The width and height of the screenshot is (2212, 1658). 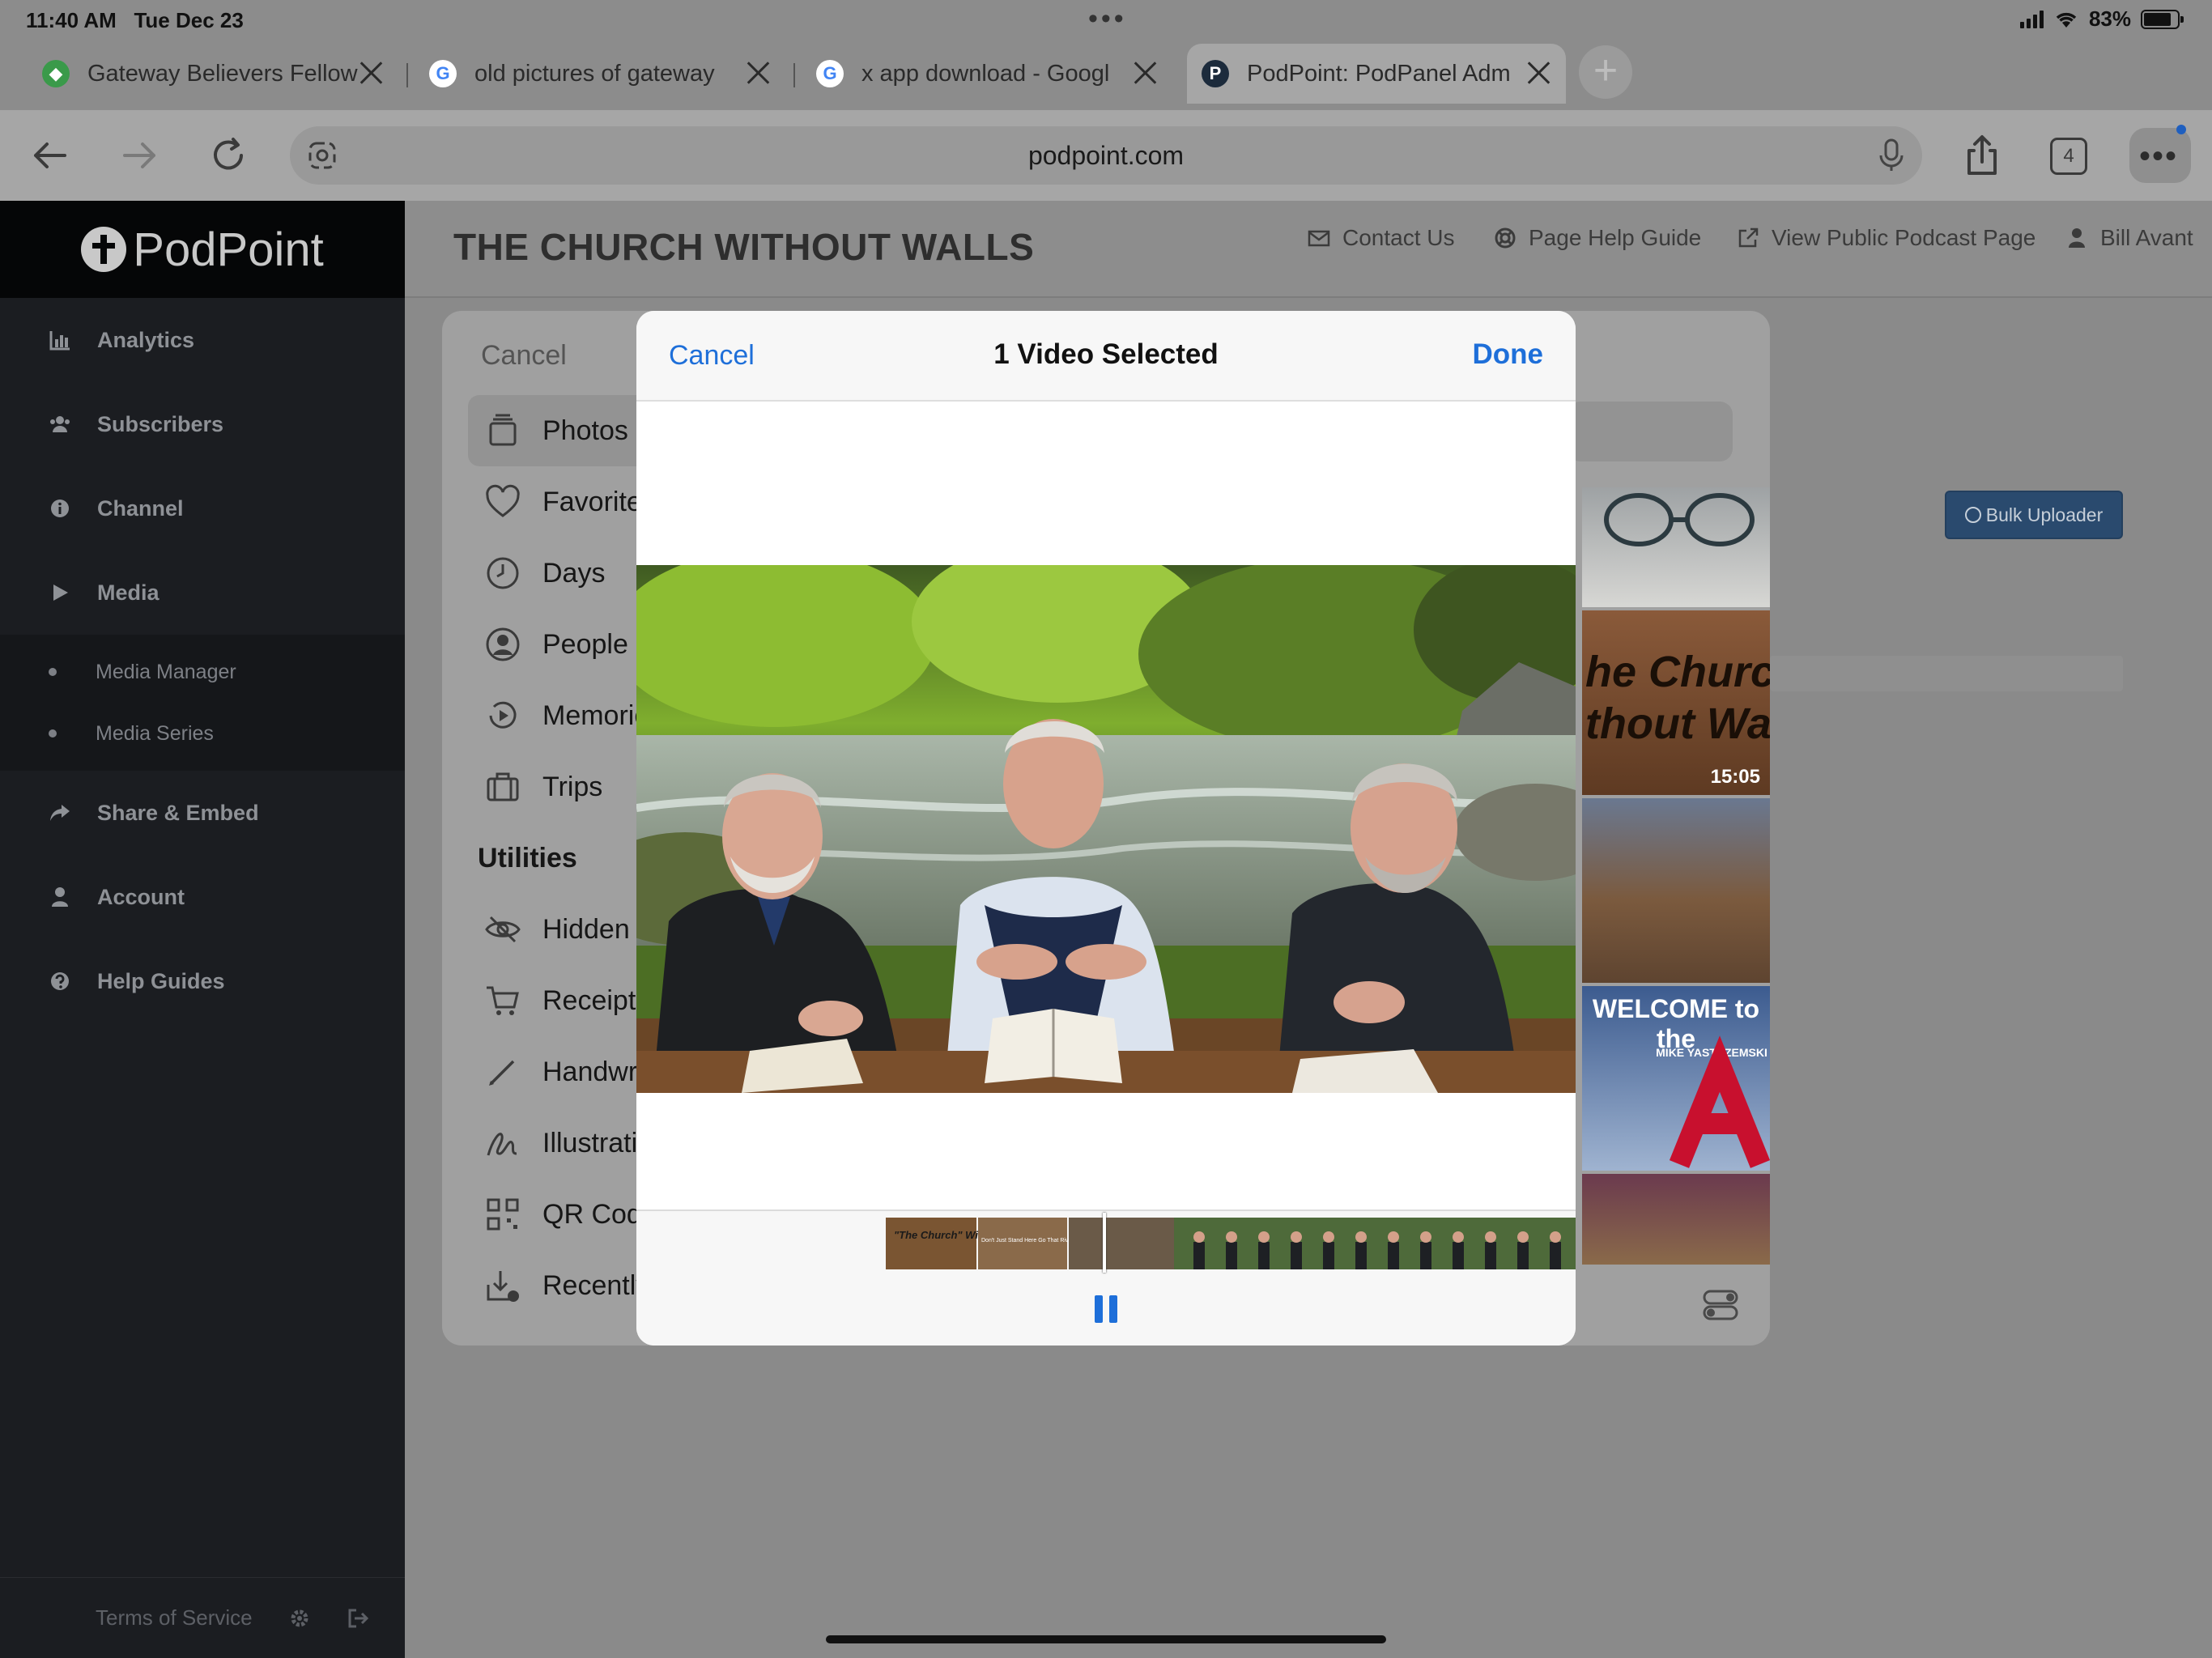 I want to click on status-time: 11:40 AM Tue Dec 23, so click(x=135, y=20).